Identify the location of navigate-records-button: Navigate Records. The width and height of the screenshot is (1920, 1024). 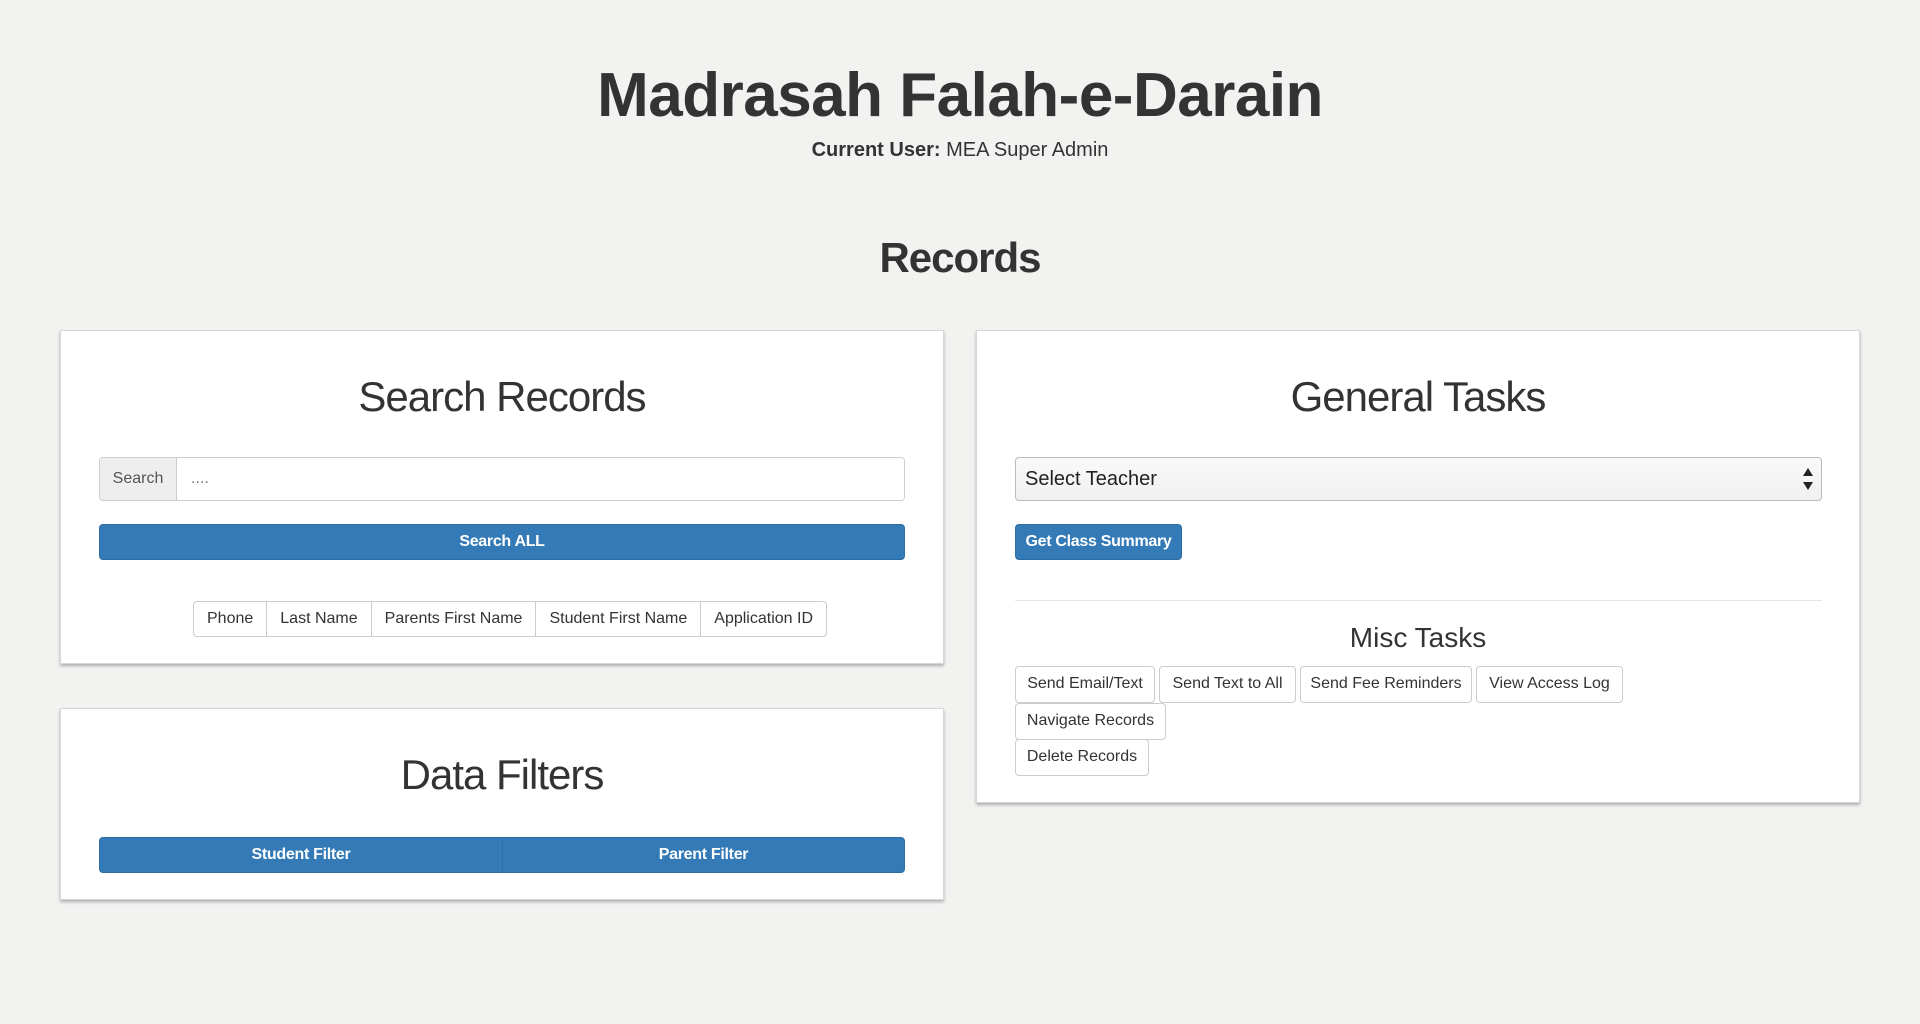
(1090, 721).